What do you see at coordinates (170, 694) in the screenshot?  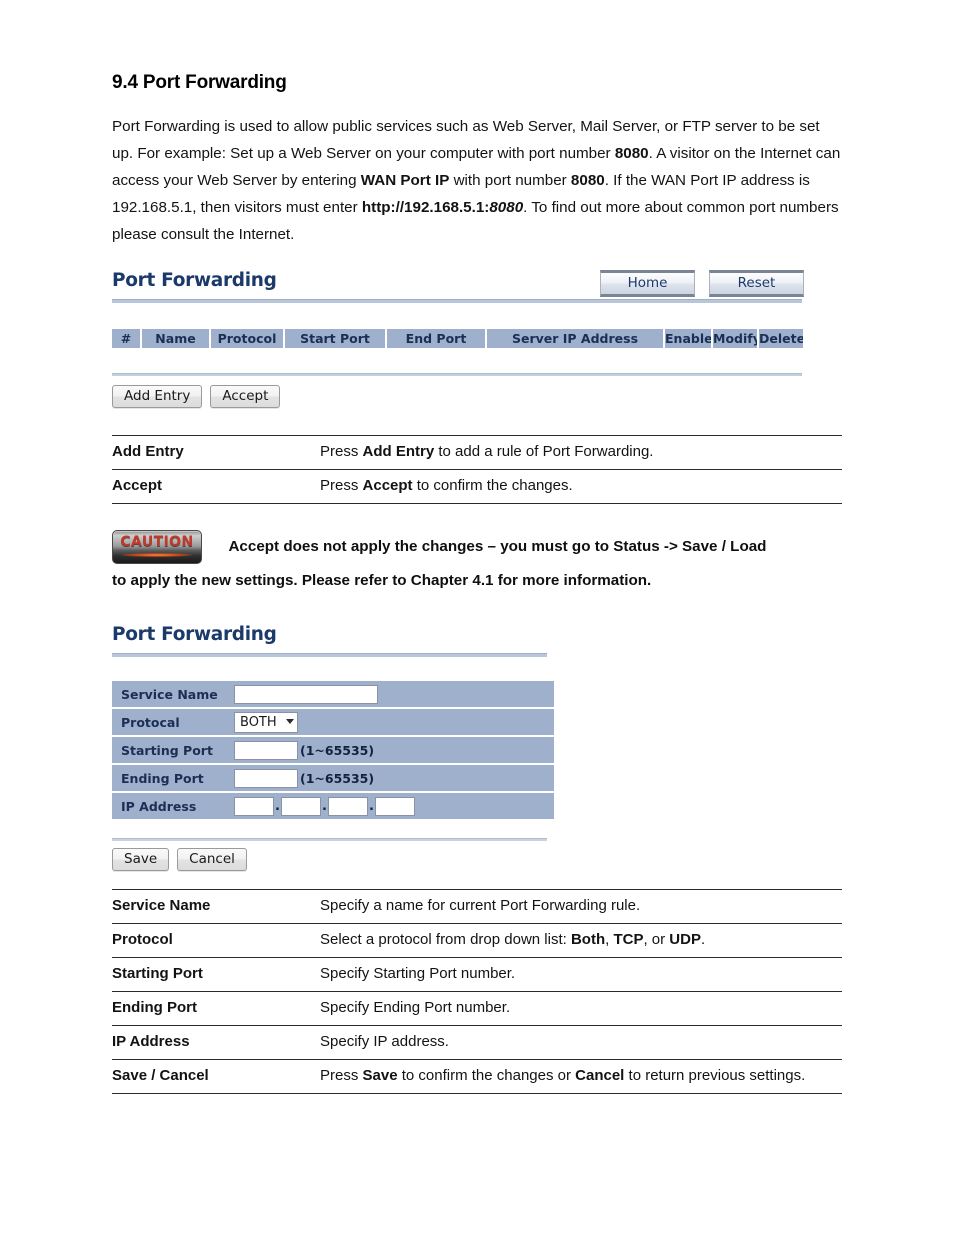 I see `label-service-name: Service Name` at bounding box center [170, 694].